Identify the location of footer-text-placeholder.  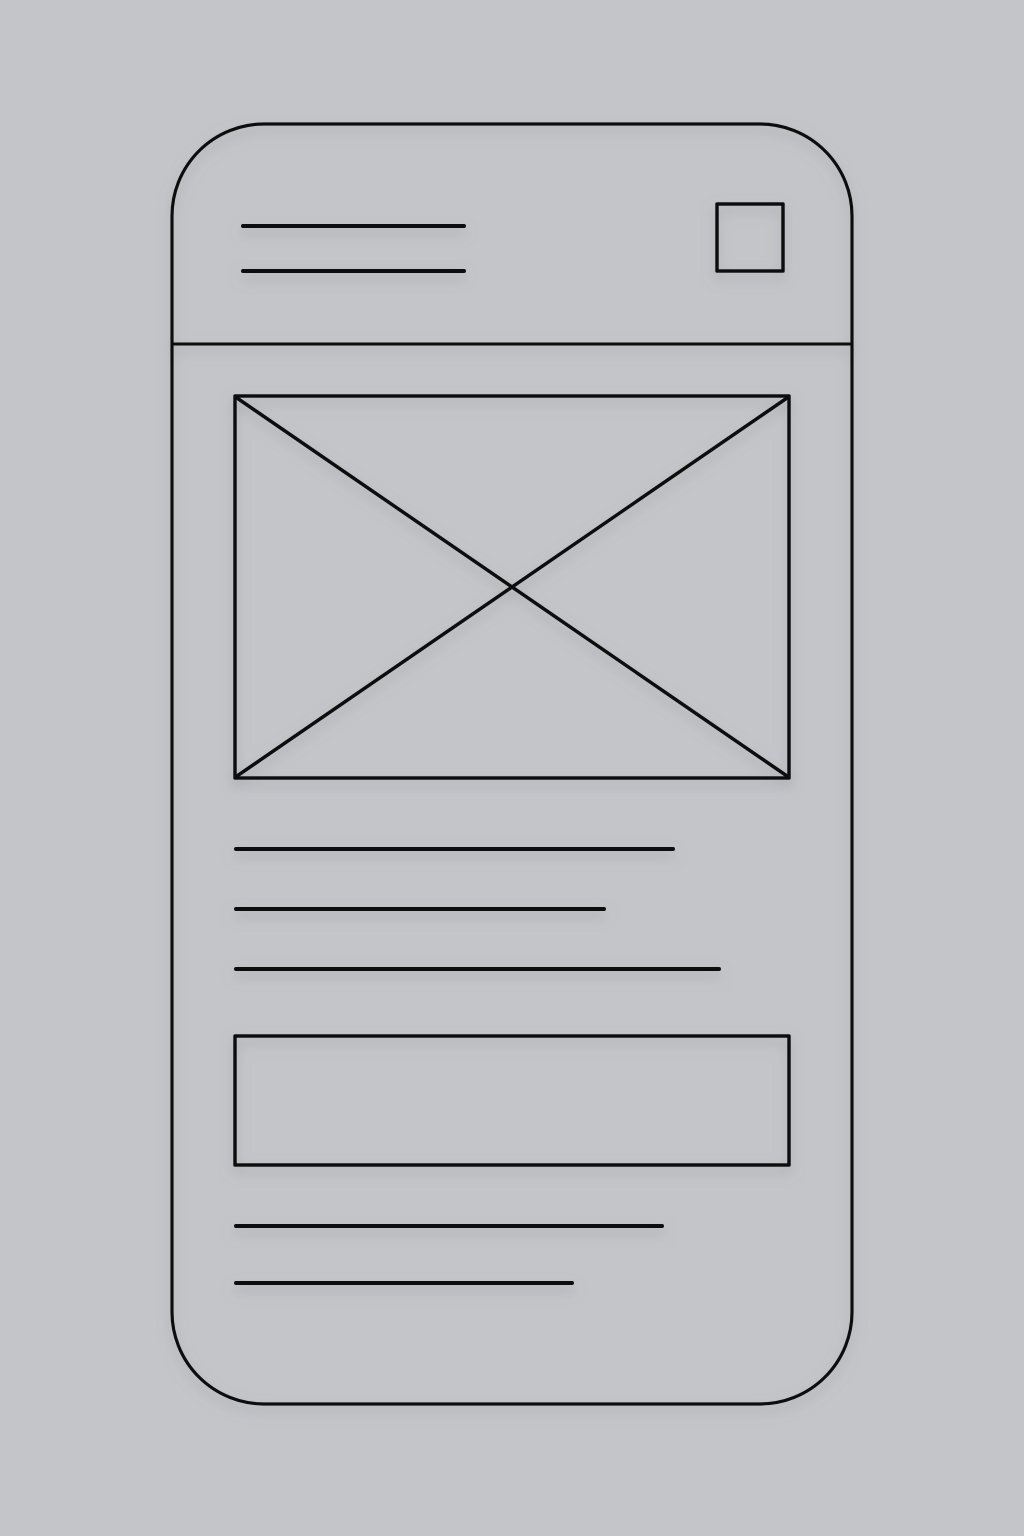
(449, 1254).